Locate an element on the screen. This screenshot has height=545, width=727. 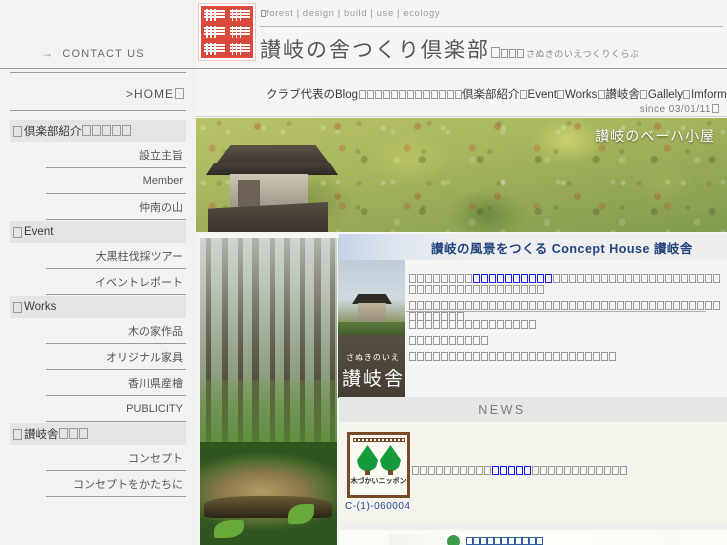
sidebar-group-header-3: 讃岐舎 is located at coordinates (98, 434).